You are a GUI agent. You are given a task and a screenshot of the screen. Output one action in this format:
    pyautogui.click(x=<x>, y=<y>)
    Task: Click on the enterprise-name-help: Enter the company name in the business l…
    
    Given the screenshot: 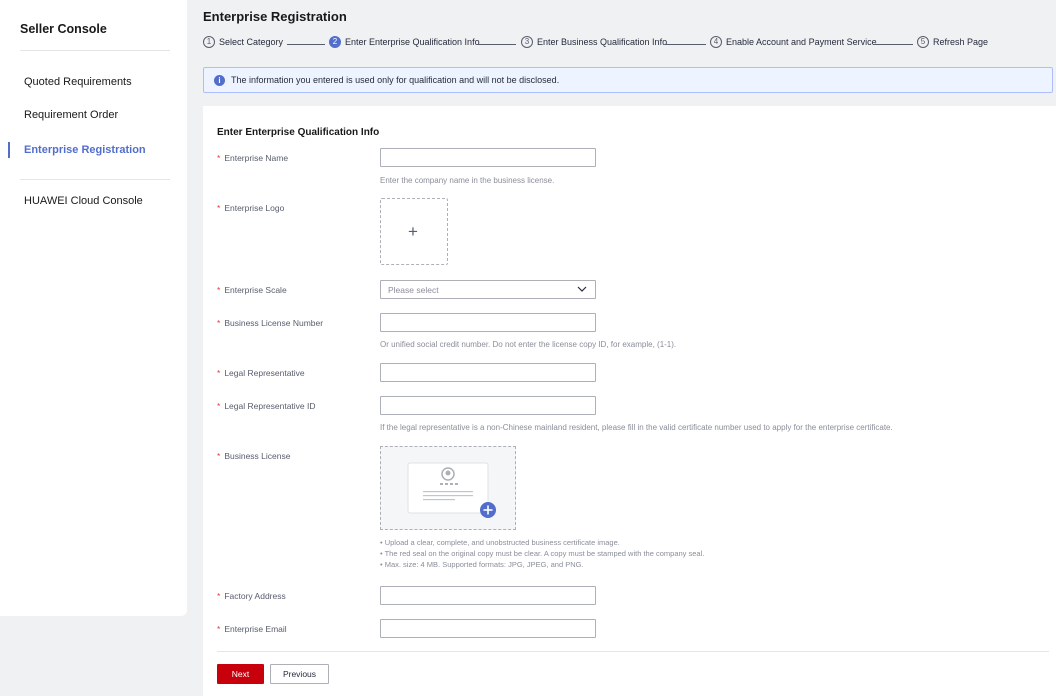 What is the action you would take?
    pyautogui.click(x=467, y=180)
    